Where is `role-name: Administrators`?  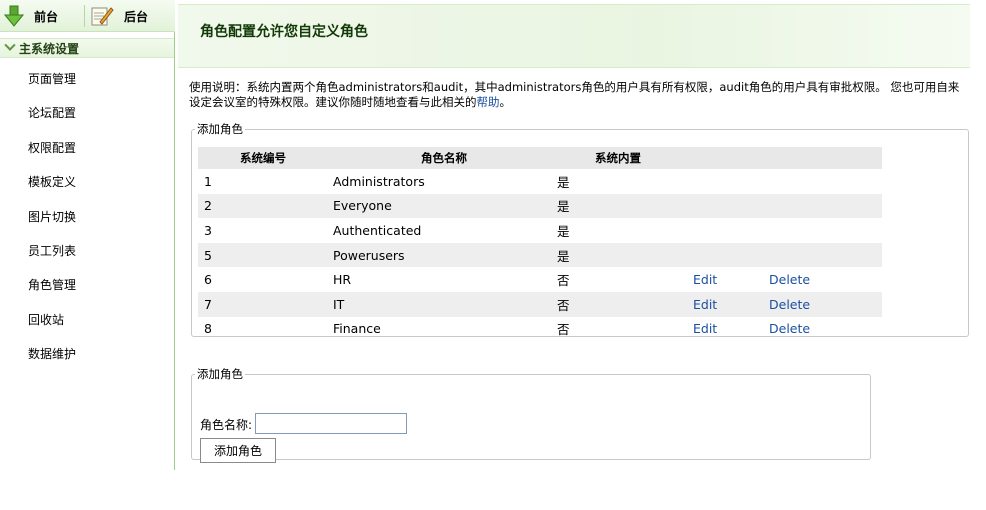 role-name: Administrators is located at coordinates (379, 181).